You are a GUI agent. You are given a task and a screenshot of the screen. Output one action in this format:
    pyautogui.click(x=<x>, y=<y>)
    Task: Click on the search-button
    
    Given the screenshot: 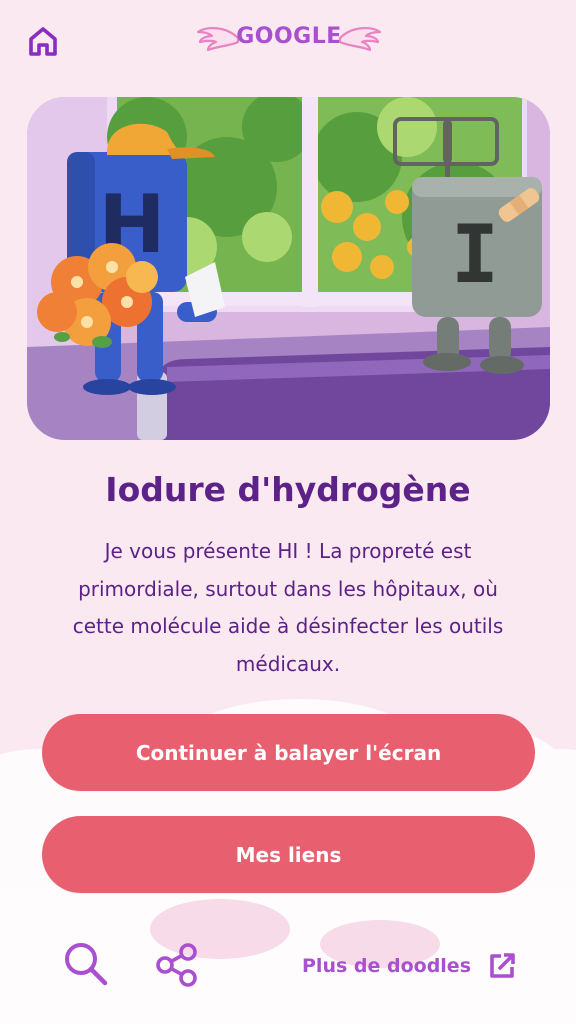 What is the action you would take?
    pyautogui.click(x=86, y=964)
    